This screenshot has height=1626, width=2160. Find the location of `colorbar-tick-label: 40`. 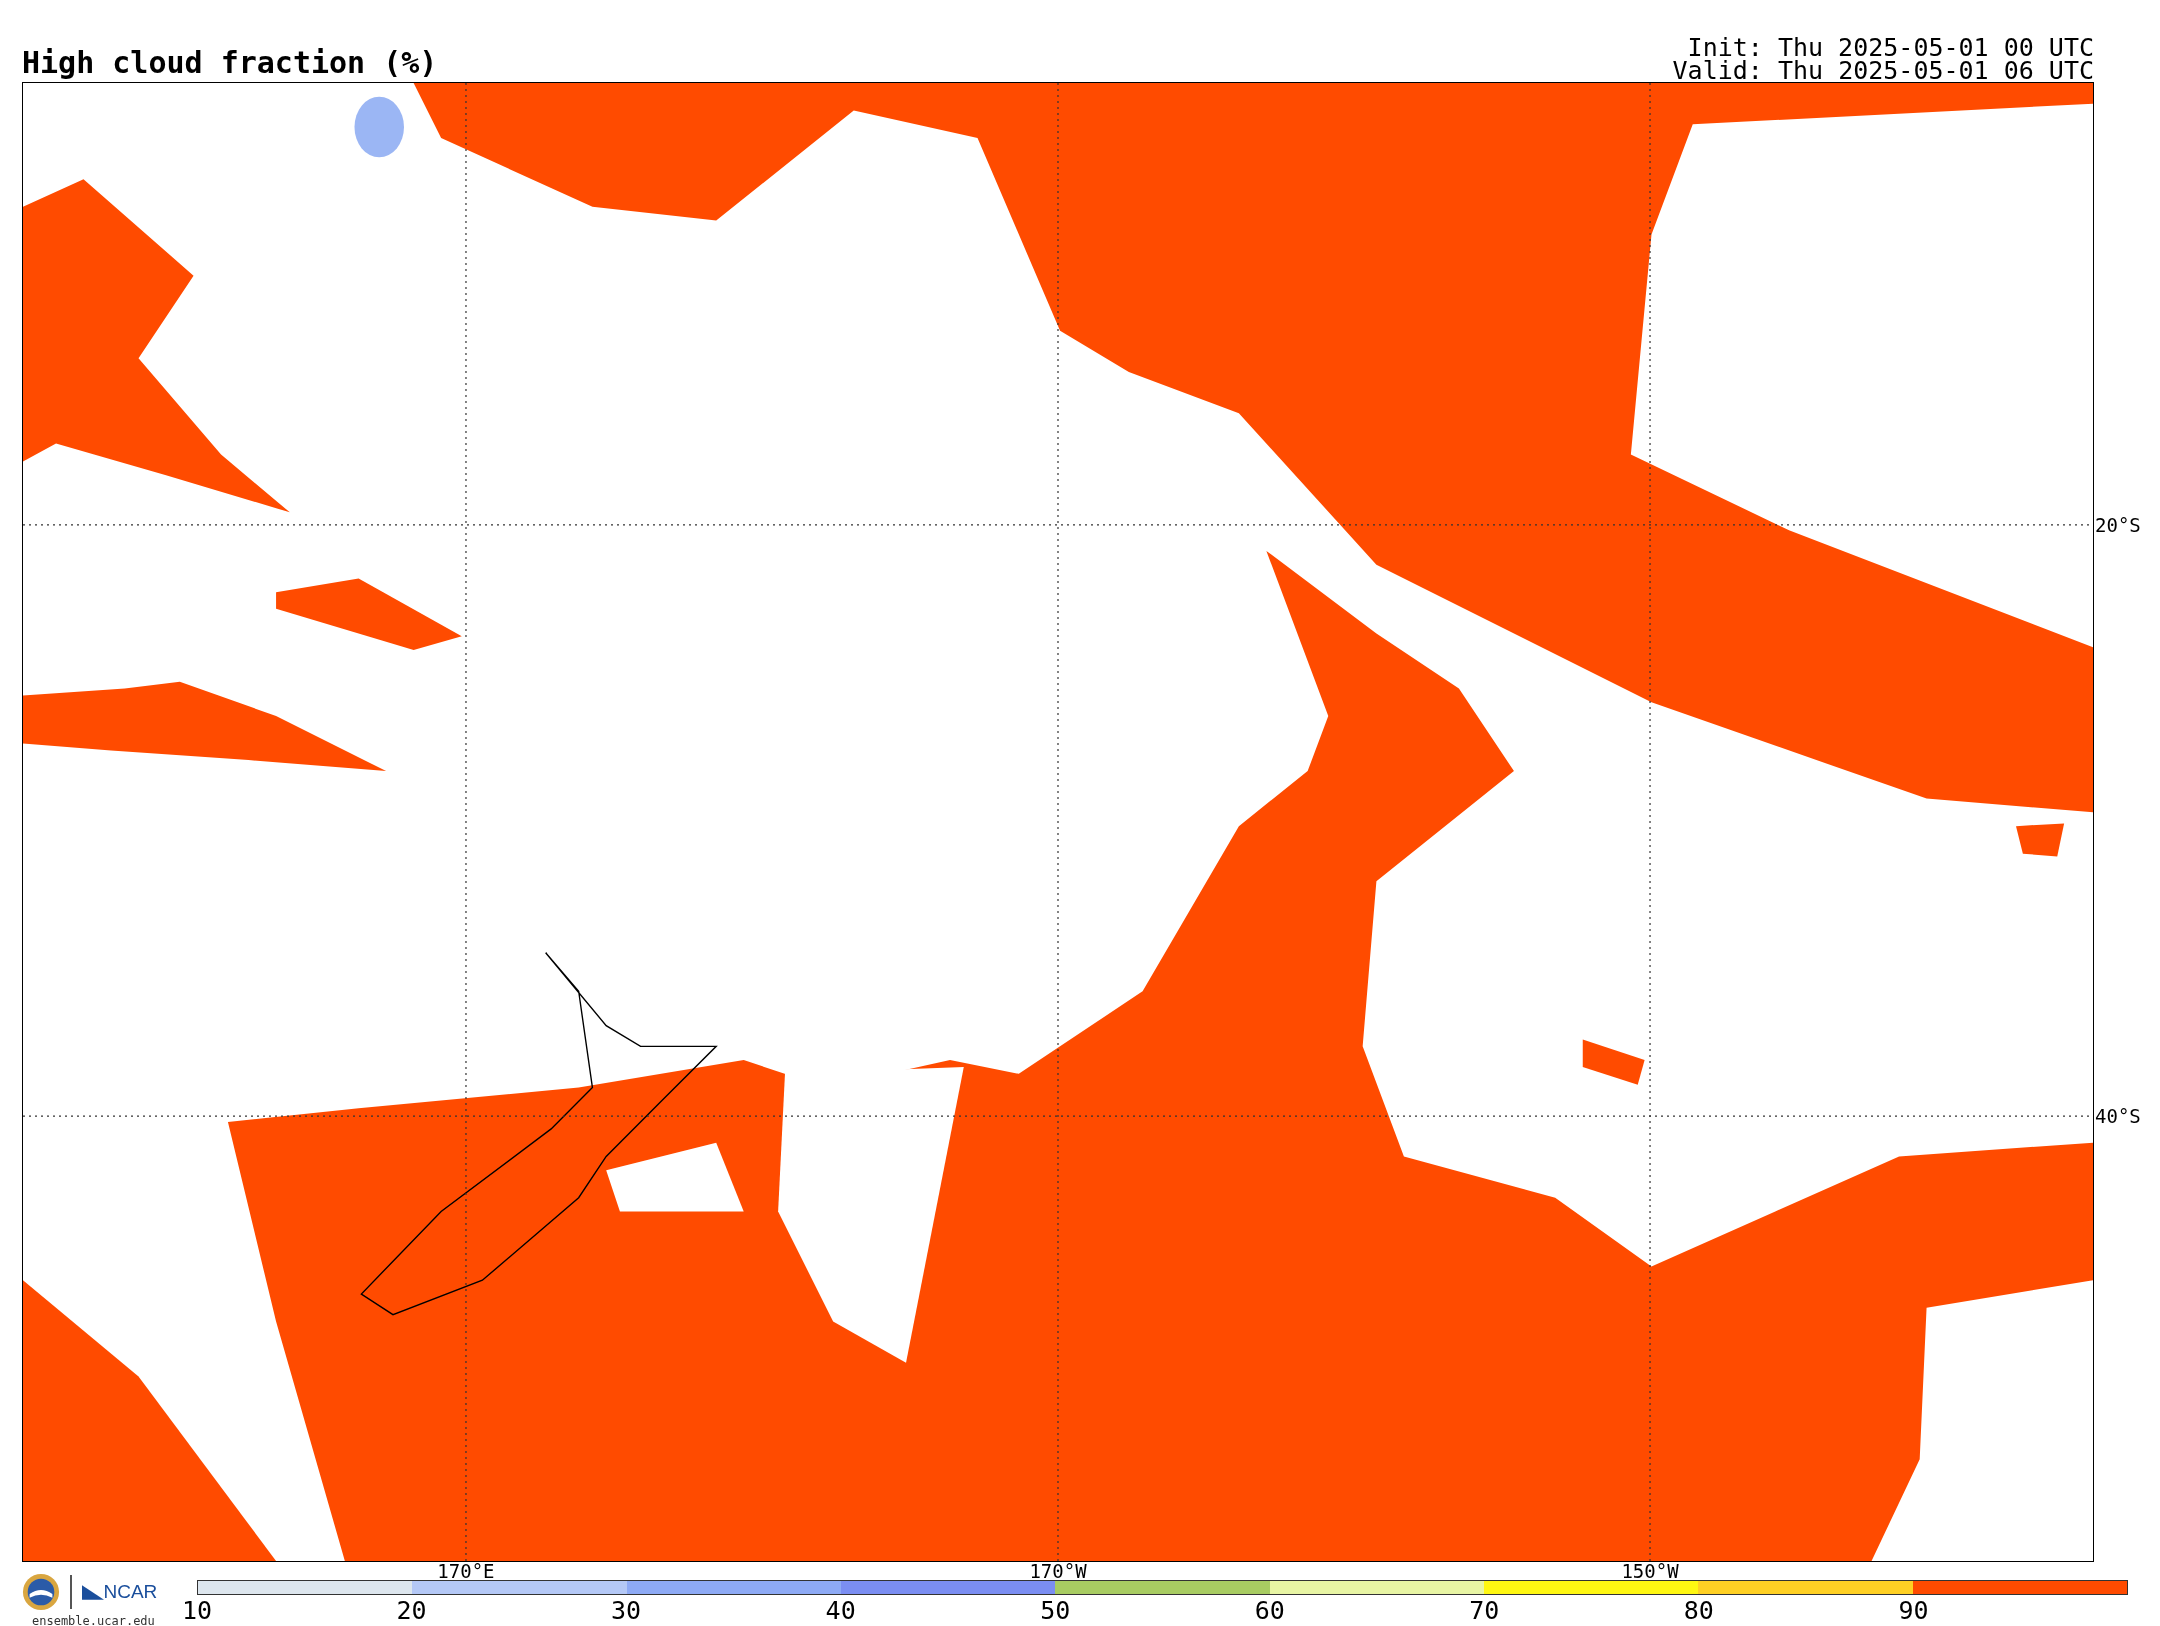

colorbar-tick-label: 40 is located at coordinates (840, 1611).